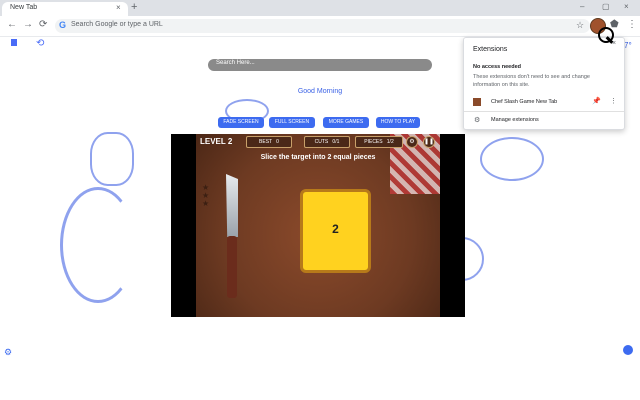 This screenshot has height=400, width=640. I want to click on extension-icon, so click(477, 102).